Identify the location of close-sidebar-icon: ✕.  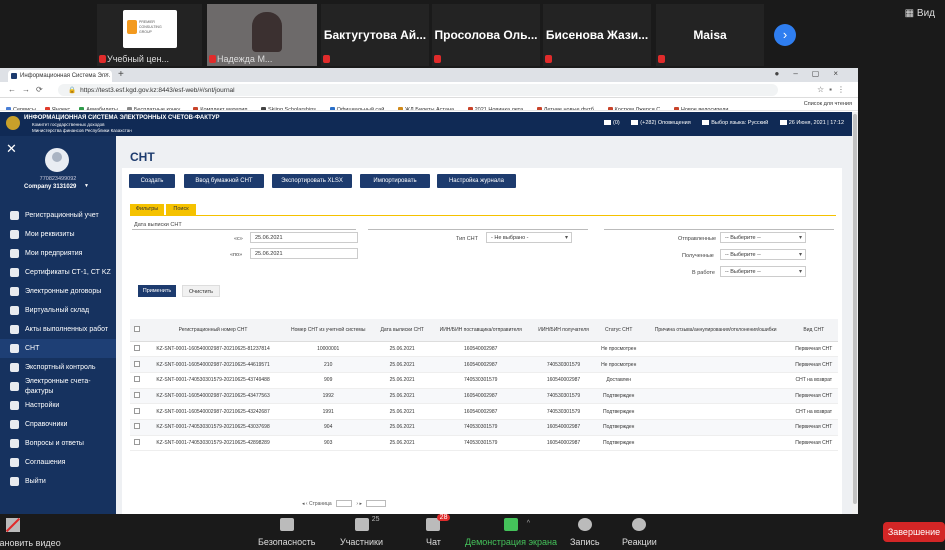
(11, 149).